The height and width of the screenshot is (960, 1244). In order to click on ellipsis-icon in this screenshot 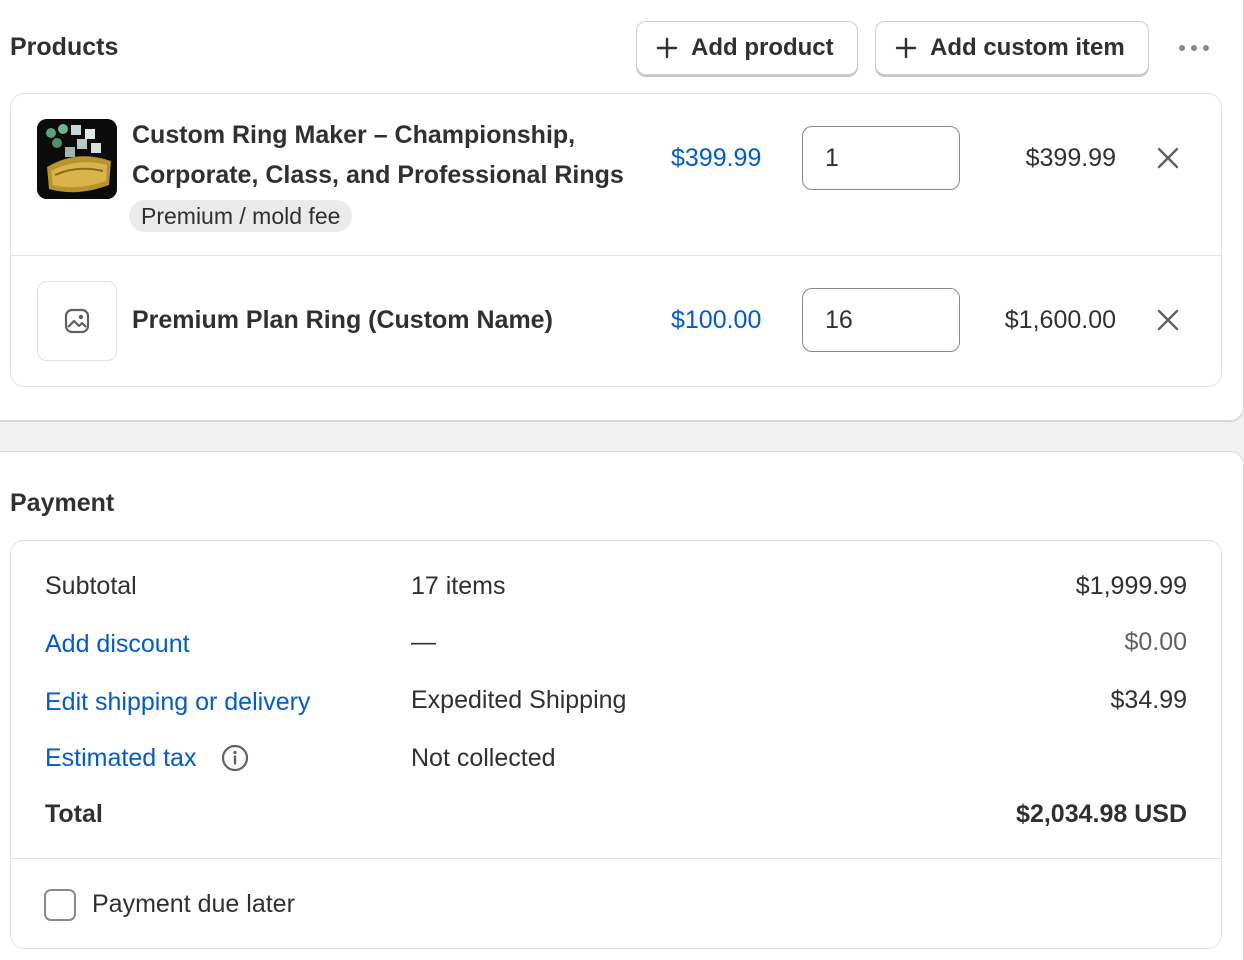, I will do `click(1194, 48)`.